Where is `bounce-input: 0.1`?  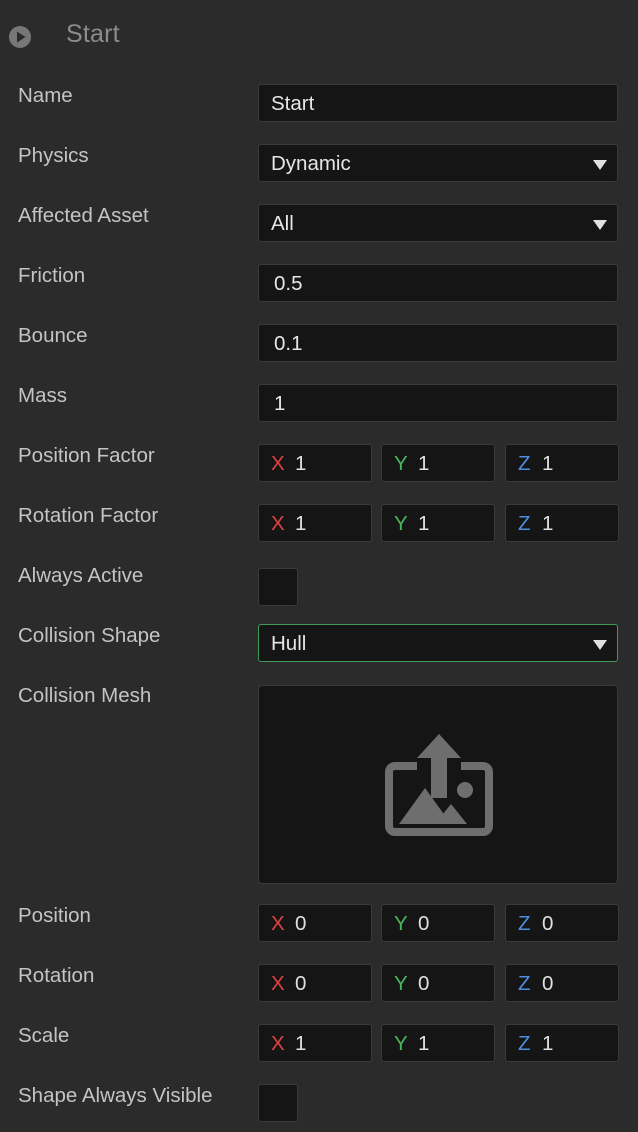
bounce-input: 0.1 is located at coordinates (438, 343).